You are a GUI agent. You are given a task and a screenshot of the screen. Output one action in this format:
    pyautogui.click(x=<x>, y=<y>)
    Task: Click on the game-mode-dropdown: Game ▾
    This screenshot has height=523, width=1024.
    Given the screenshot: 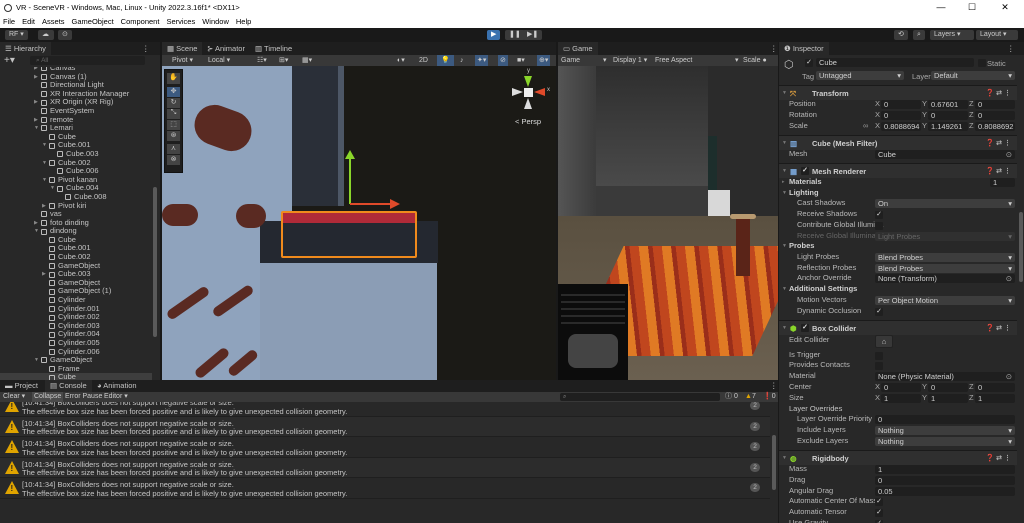 What is the action you would take?
    pyautogui.click(x=586, y=60)
    